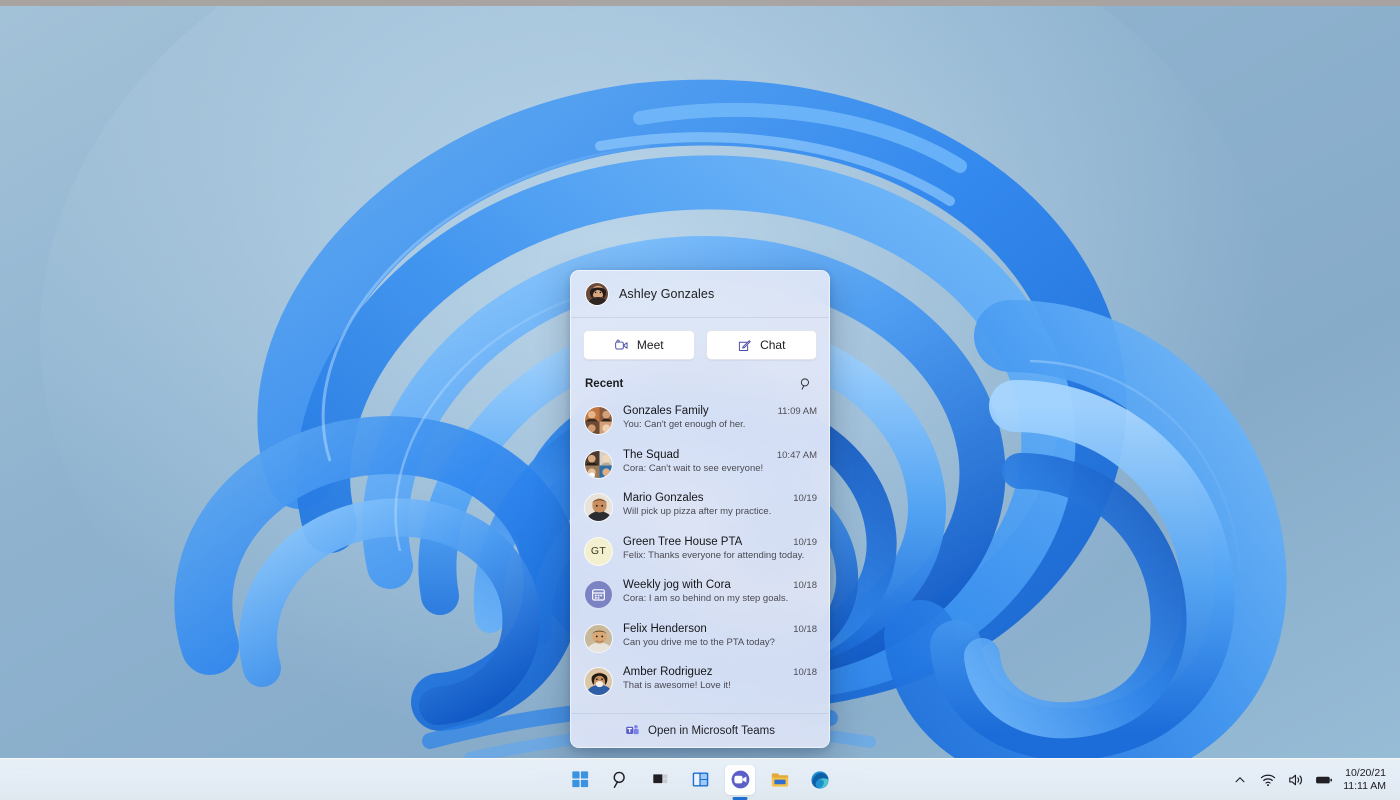 This screenshot has width=1400, height=800. What do you see at coordinates (697, 511) in the screenshot?
I see `conversation-preview: Will pick up pizza after my practice.` at bounding box center [697, 511].